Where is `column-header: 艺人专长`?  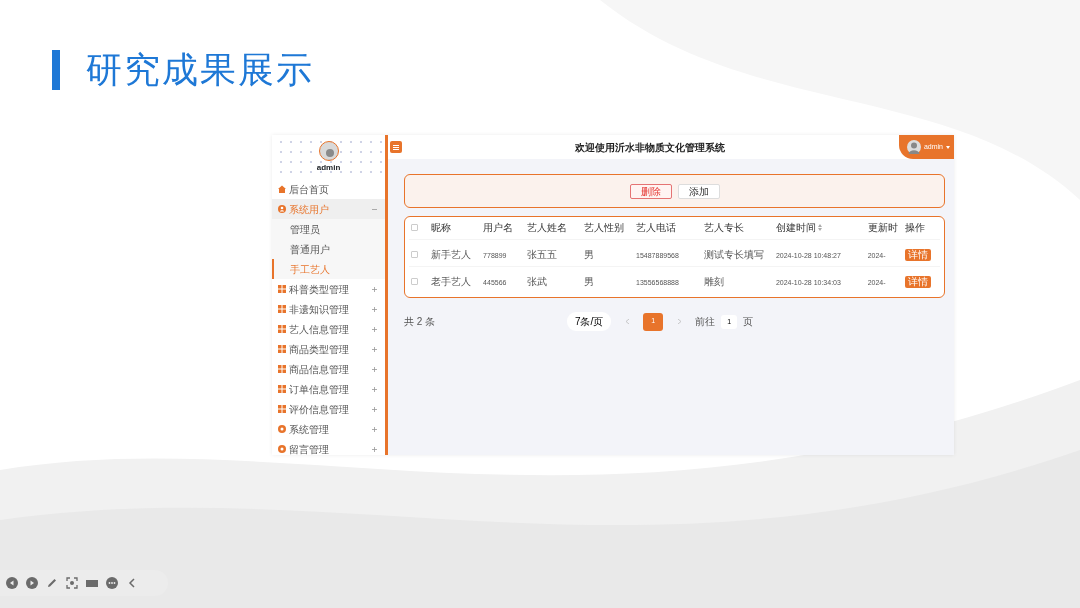
column-header: 艺人专长 is located at coordinates (723, 228).